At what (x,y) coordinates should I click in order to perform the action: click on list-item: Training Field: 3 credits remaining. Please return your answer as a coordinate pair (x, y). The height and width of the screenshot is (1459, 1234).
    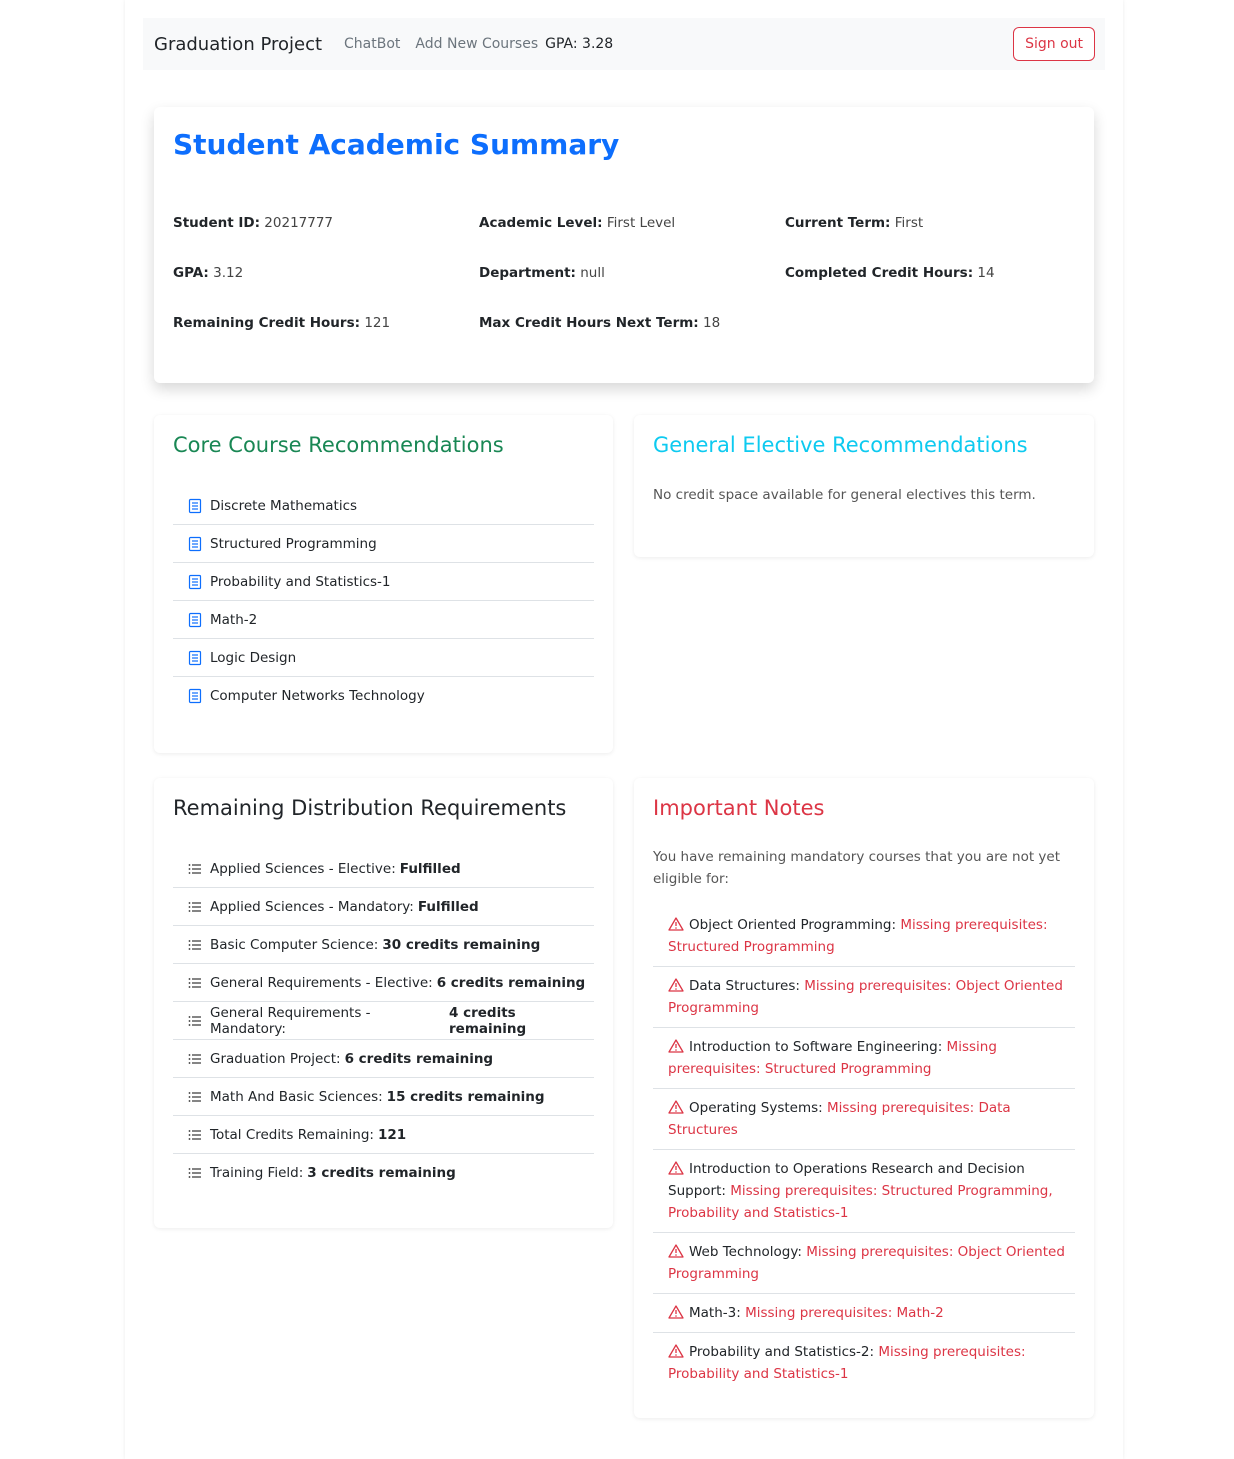
    Looking at the image, I should click on (383, 1173).